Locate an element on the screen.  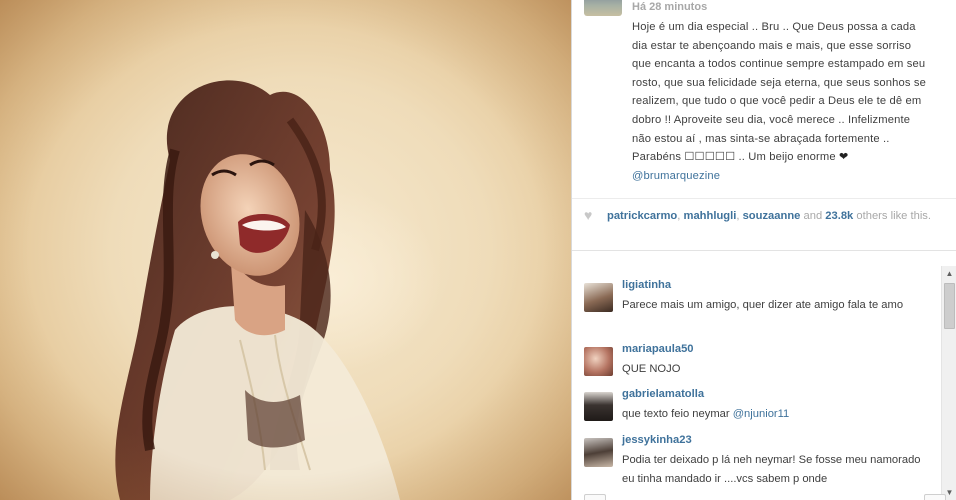
likes-and-text: and is located at coordinates (813, 216).